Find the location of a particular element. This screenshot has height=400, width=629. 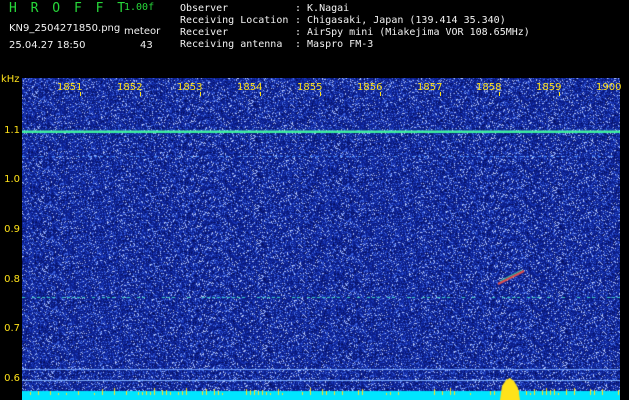

x-tick-1900: 1900 is located at coordinates (609, 87).